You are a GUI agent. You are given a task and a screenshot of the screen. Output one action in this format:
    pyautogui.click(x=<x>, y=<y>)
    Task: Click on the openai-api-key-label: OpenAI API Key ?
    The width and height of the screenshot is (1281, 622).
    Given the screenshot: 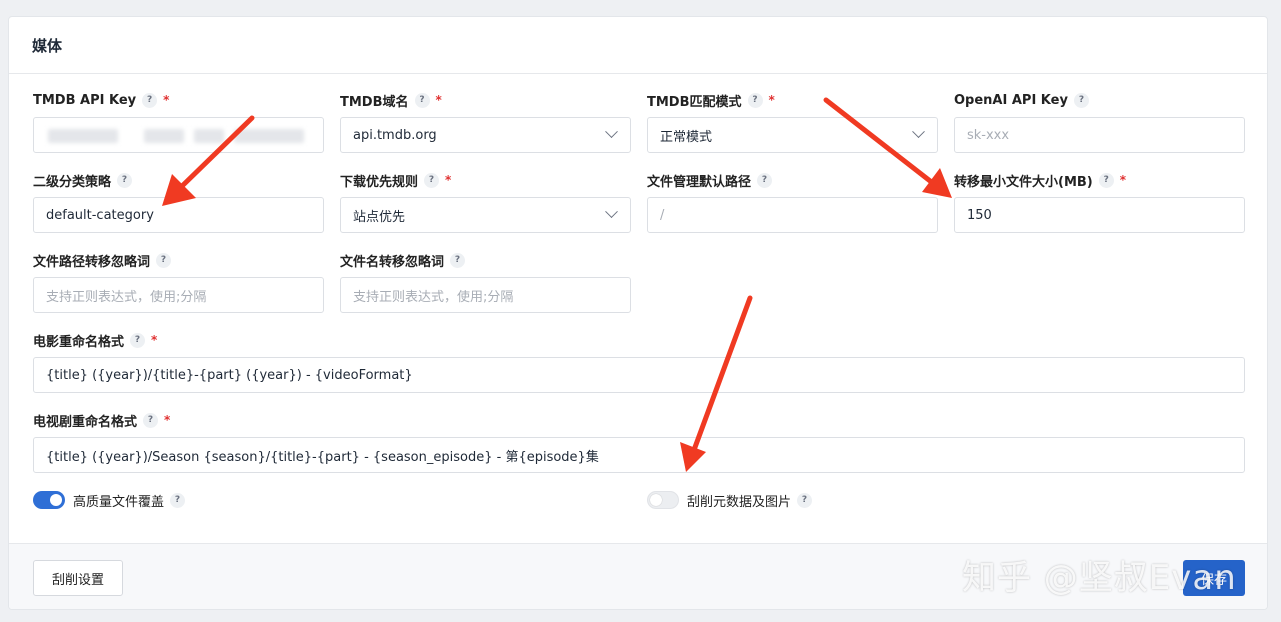 What is the action you would take?
    pyautogui.click(x=1021, y=100)
    